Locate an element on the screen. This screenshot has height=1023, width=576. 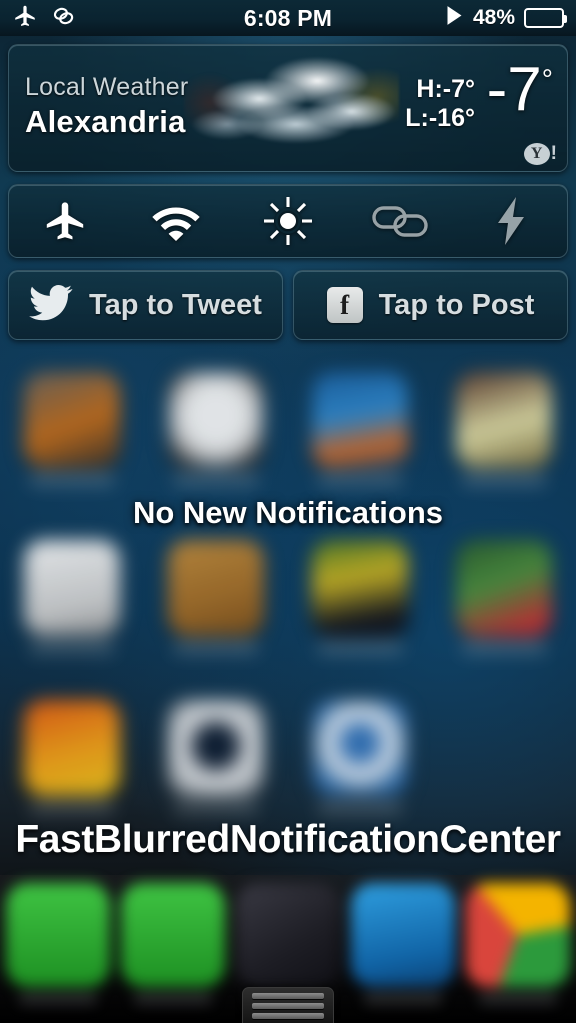
weather-low-label: L:-16° is located at coordinates (440, 117).